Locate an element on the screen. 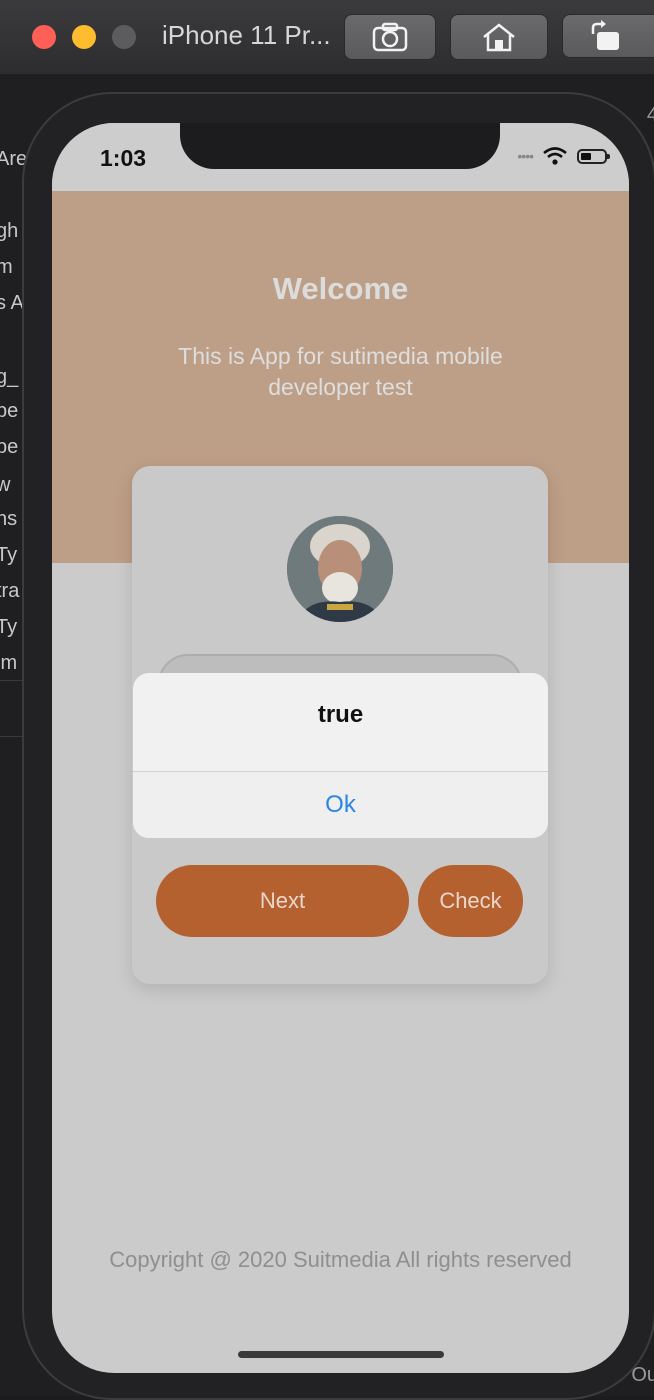 The image size is (654, 1400). home-icon is located at coordinates (499, 37).